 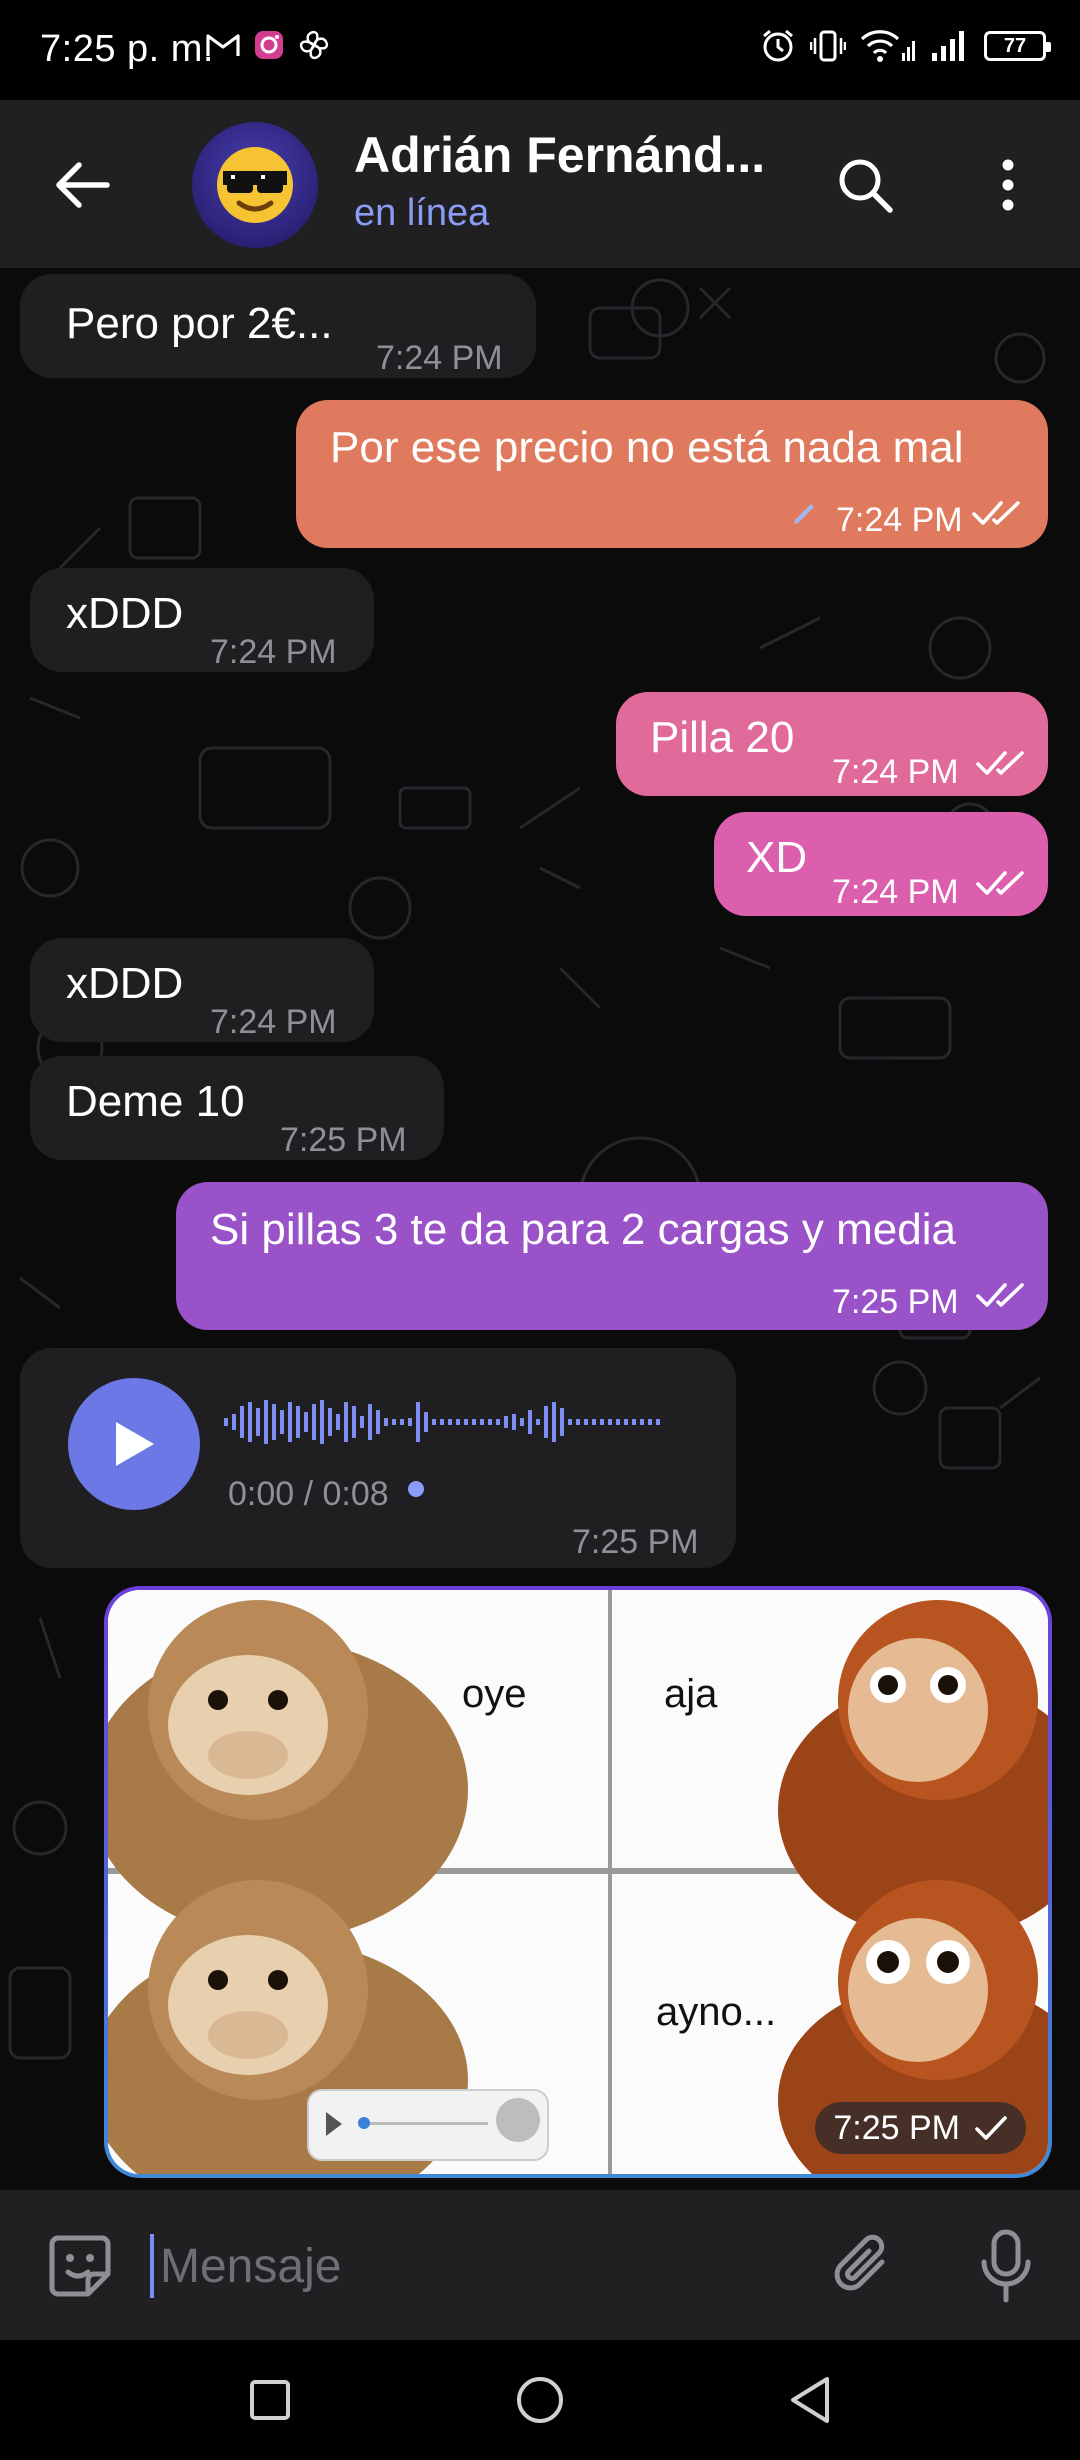 I want to click on voice-record-button, so click(x=1006, y=2266).